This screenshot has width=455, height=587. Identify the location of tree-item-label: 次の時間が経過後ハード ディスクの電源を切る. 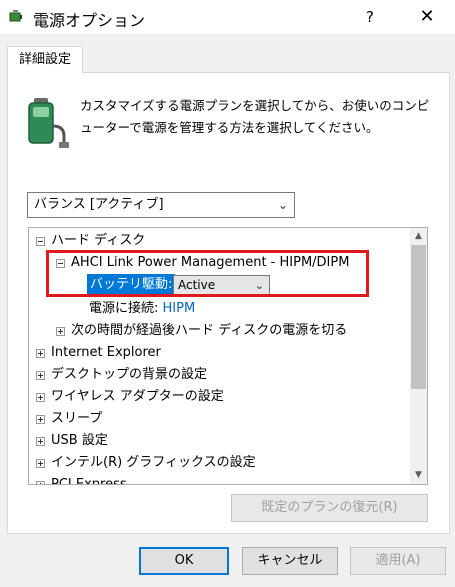
(209, 330).